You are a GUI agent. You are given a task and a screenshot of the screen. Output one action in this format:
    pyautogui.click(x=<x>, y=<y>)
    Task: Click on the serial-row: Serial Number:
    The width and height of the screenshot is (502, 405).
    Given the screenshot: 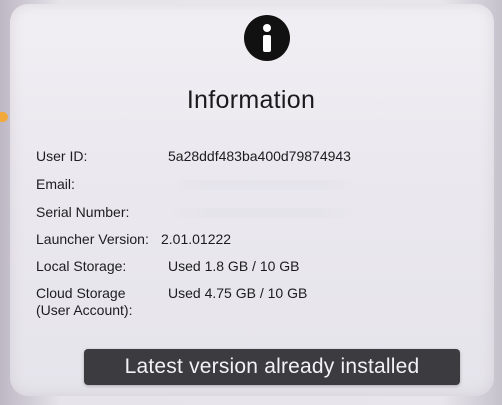 What is the action you would take?
    pyautogui.click(x=251, y=213)
    